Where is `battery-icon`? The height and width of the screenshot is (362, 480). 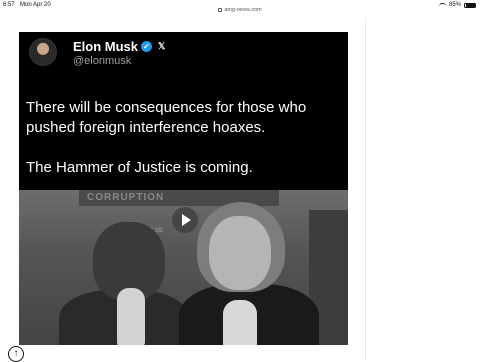 battery-icon is located at coordinates (470, 5).